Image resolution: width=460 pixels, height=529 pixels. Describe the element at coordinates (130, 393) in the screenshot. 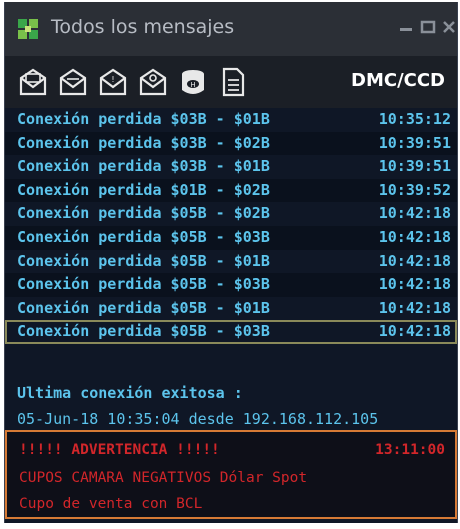

I see `last-connection-label: Ultima conexión exitosa :` at that location.